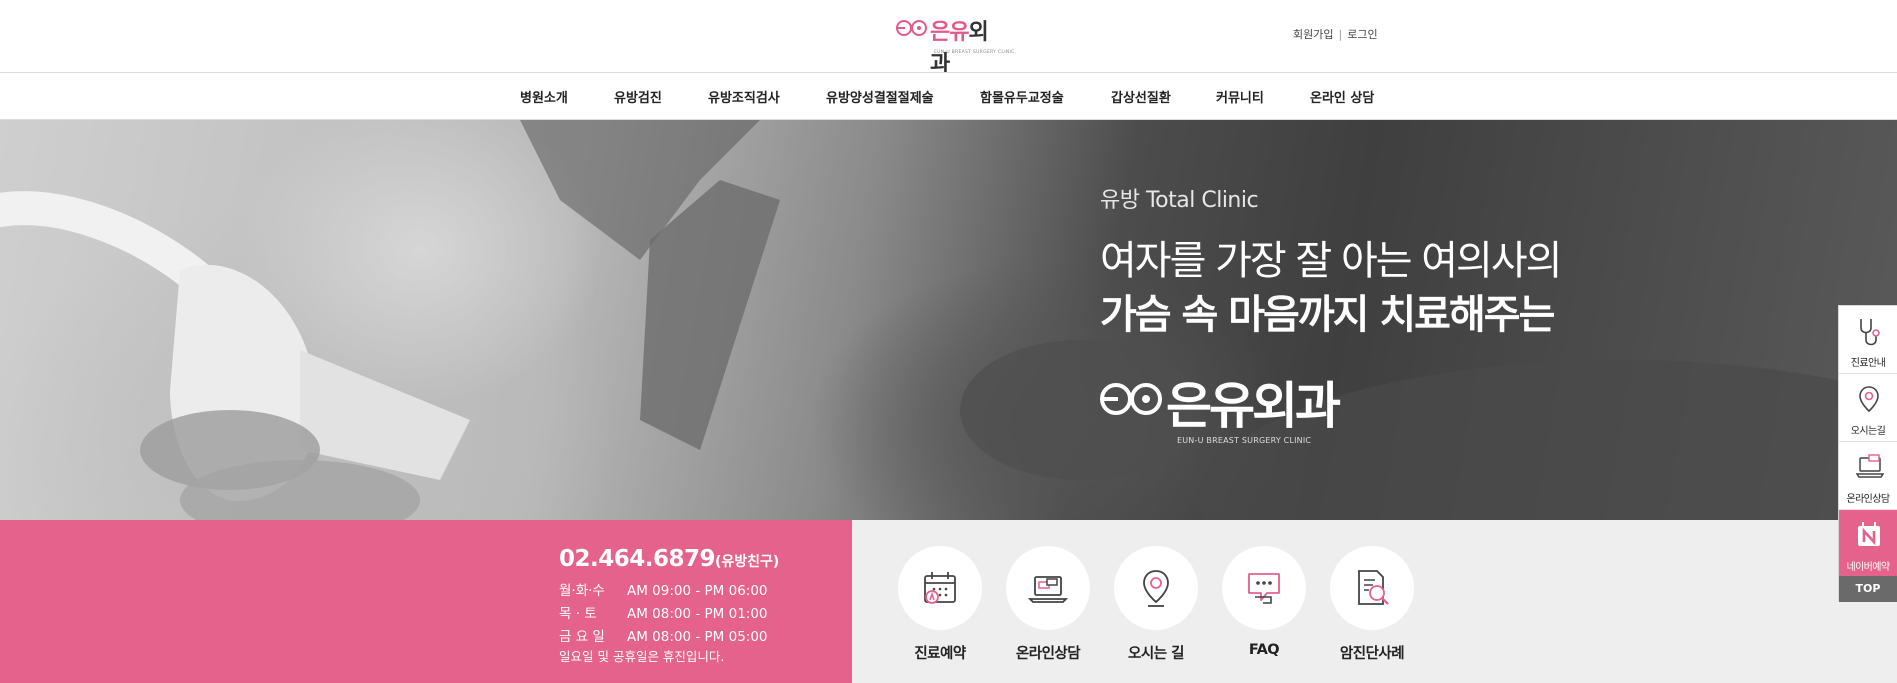 This screenshot has height=683, width=1897. Describe the element at coordinates (1868, 589) in the screenshot. I see `scroll-top-button: TOP` at that location.